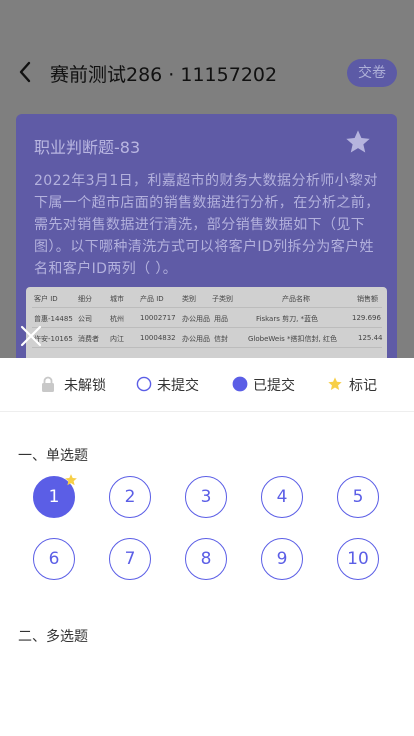  I want to click on legend-label: 未提交, so click(178, 386).